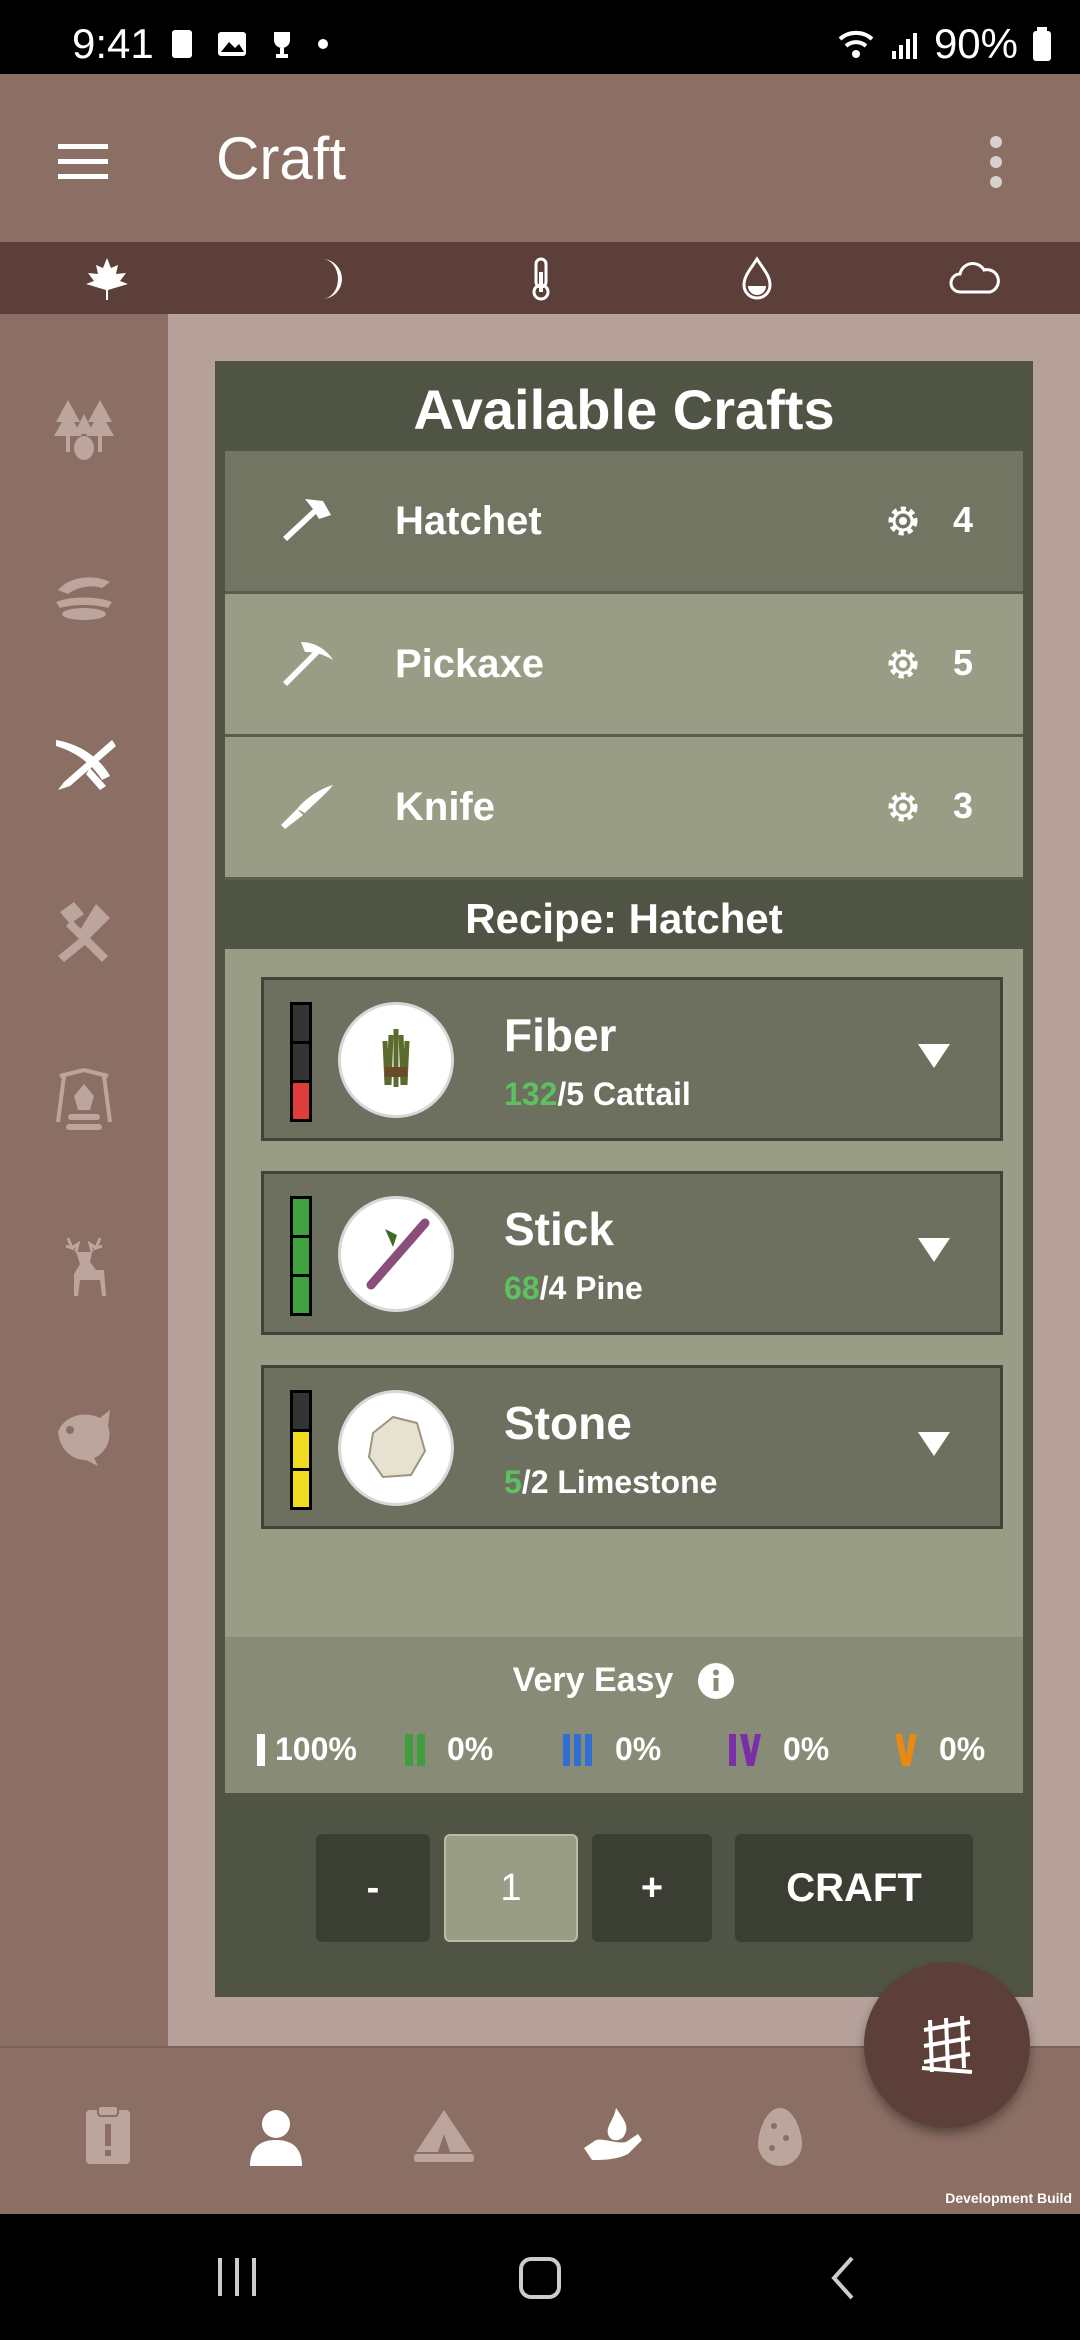 This screenshot has width=1080, height=2340. Describe the element at coordinates (308, 664) in the screenshot. I see `pickaxe-icon` at that location.